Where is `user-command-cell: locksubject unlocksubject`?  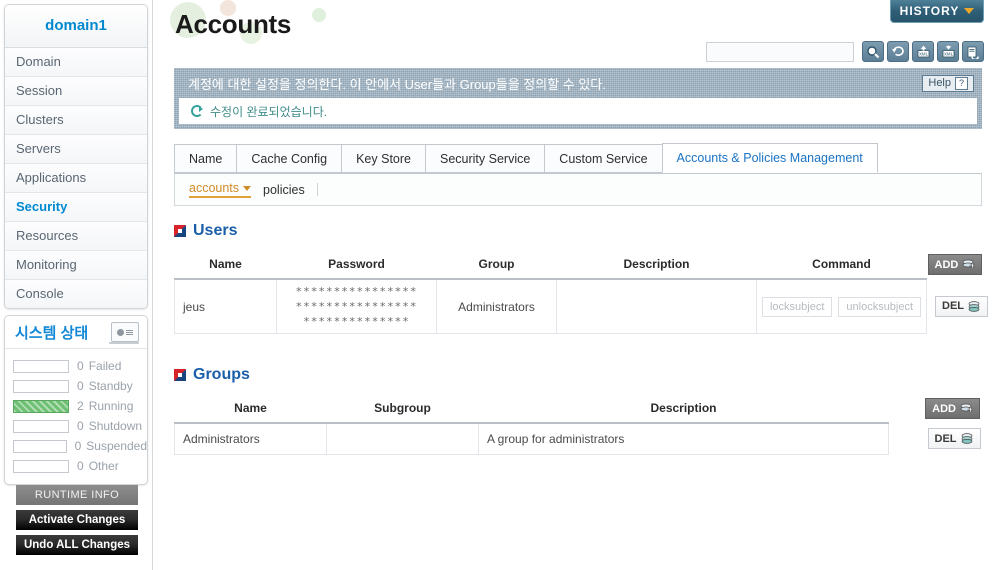 user-command-cell: locksubject unlocksubject is located at coordinates (841, 306).